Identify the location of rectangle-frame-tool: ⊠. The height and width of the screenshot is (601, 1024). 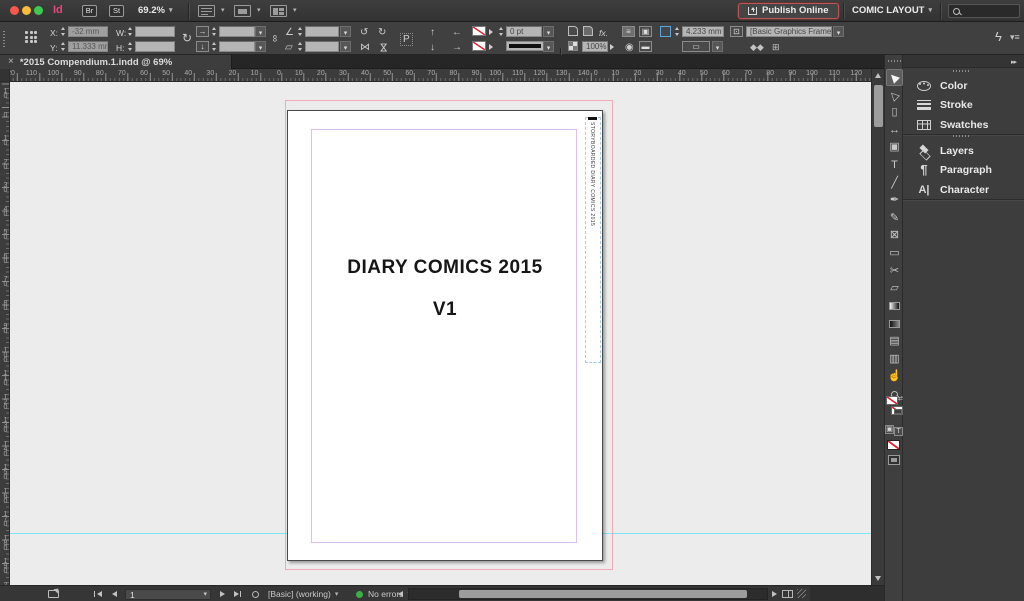
(894, 235).